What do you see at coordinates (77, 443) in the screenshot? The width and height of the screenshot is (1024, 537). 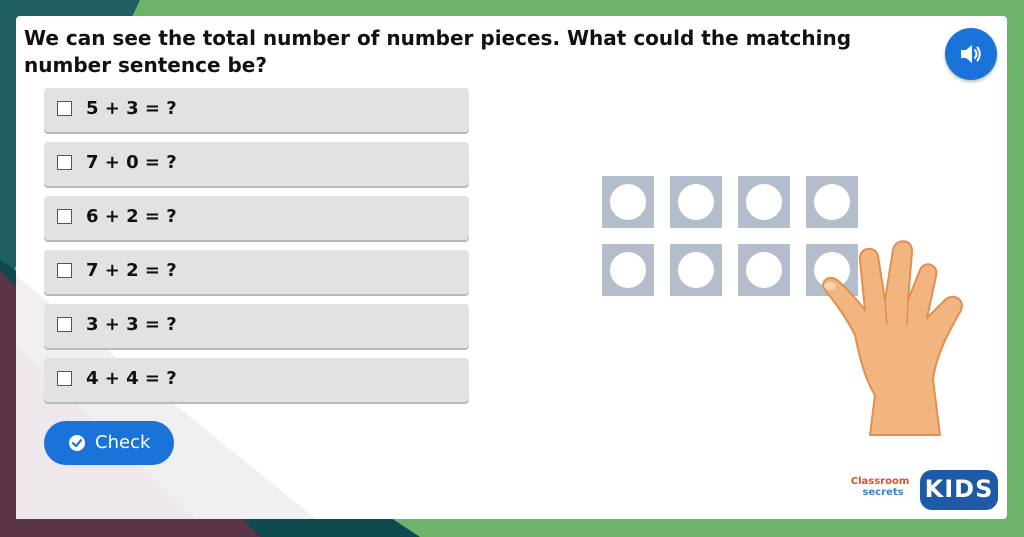 I see `check-circle-icon` at bounding box center [77, 443].